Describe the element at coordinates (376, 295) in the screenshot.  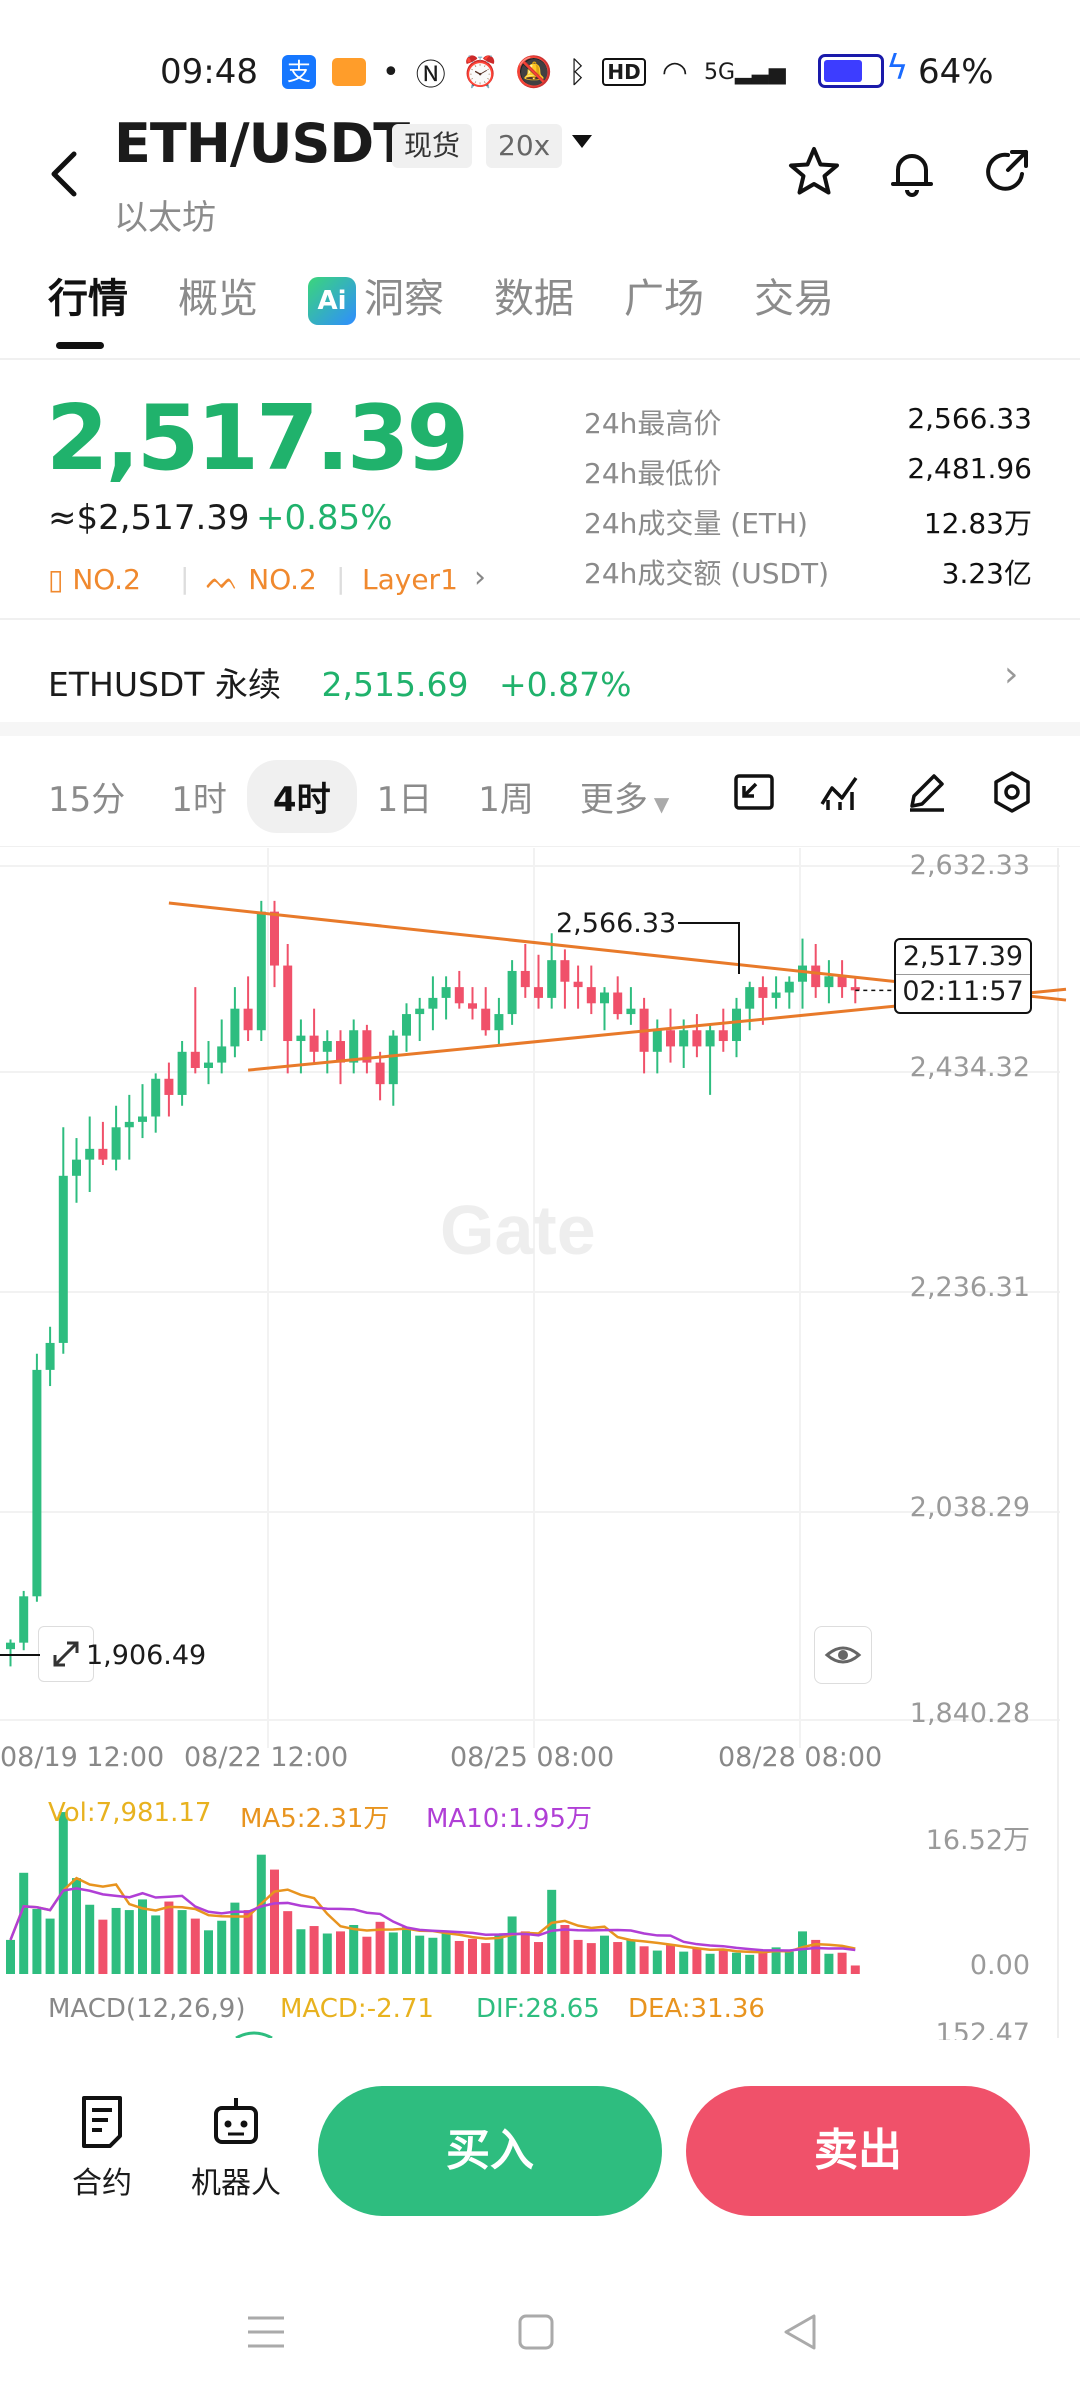
I see `tab-insight: Ai 洞察` at that location.